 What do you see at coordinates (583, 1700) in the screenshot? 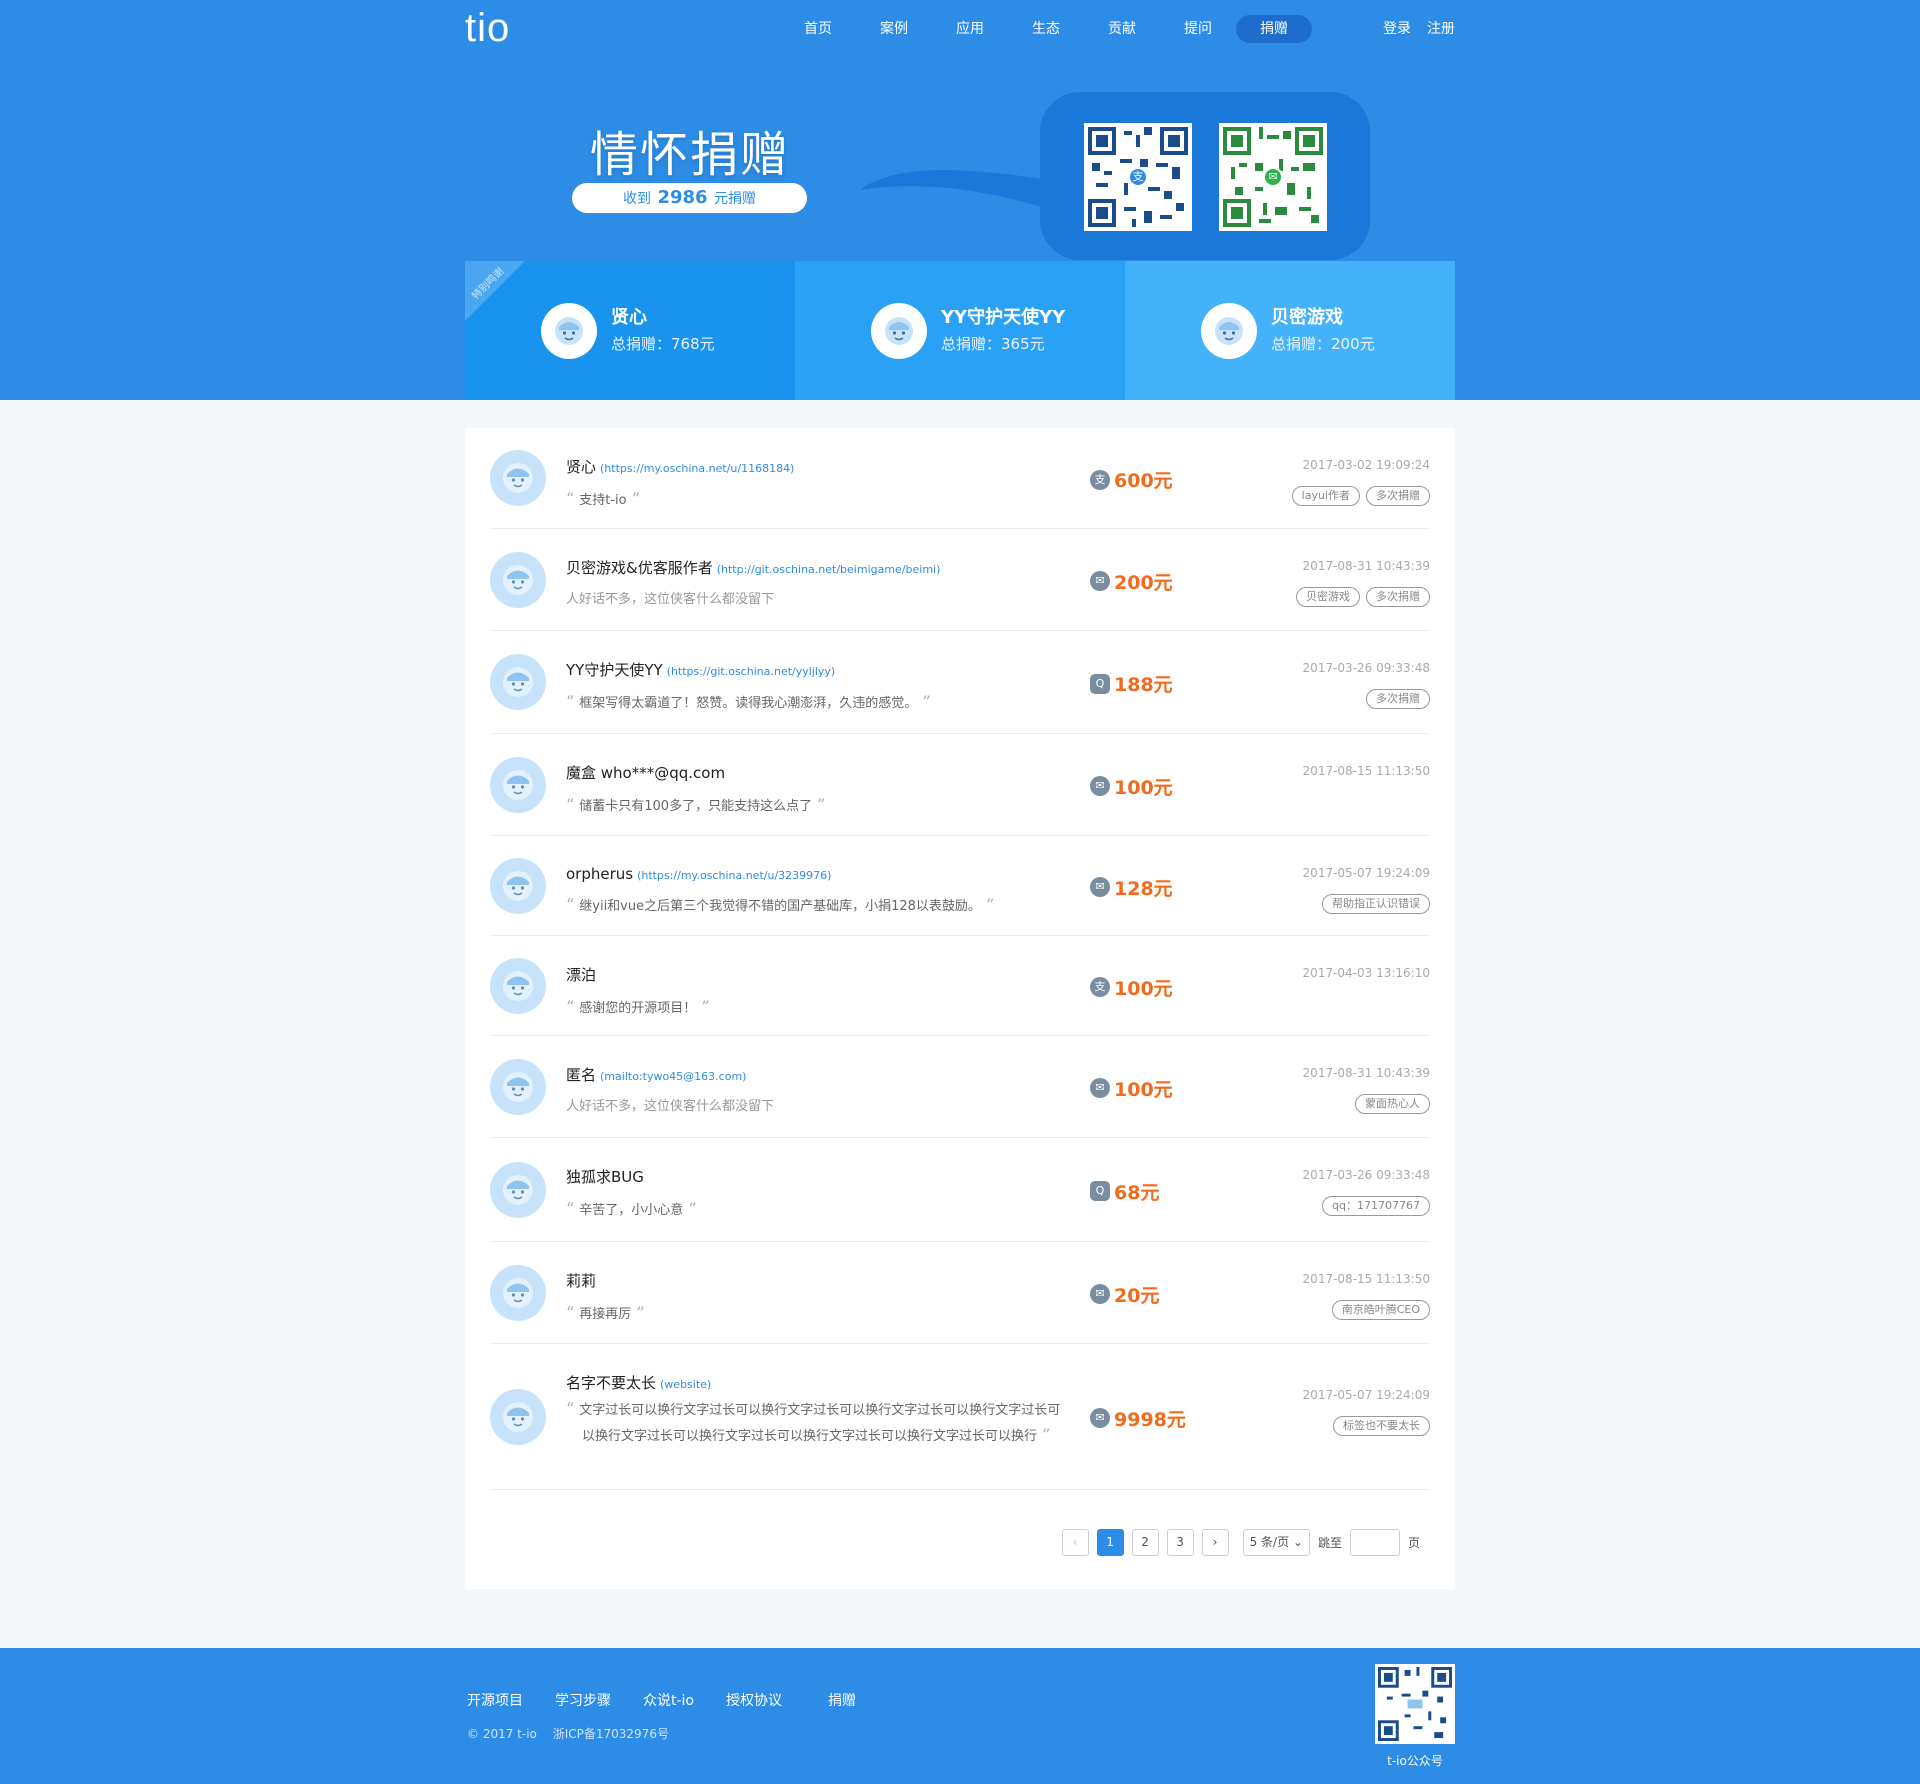
I see `footer-link-learn: 学习步骤` at bounding box center [583, 1700].